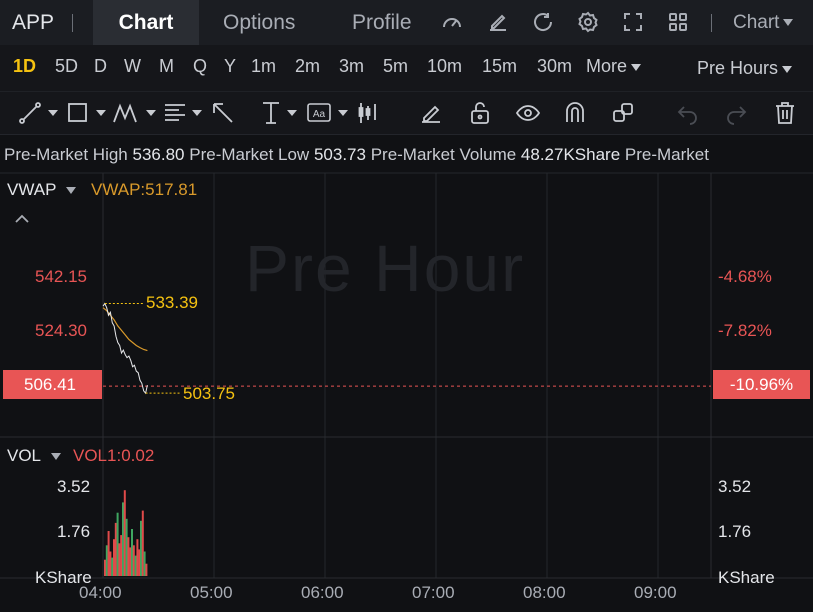  Describe the element at coordinates (211, 592) in the screenshot. I see `time-tick-0500: 05:00` at that location.